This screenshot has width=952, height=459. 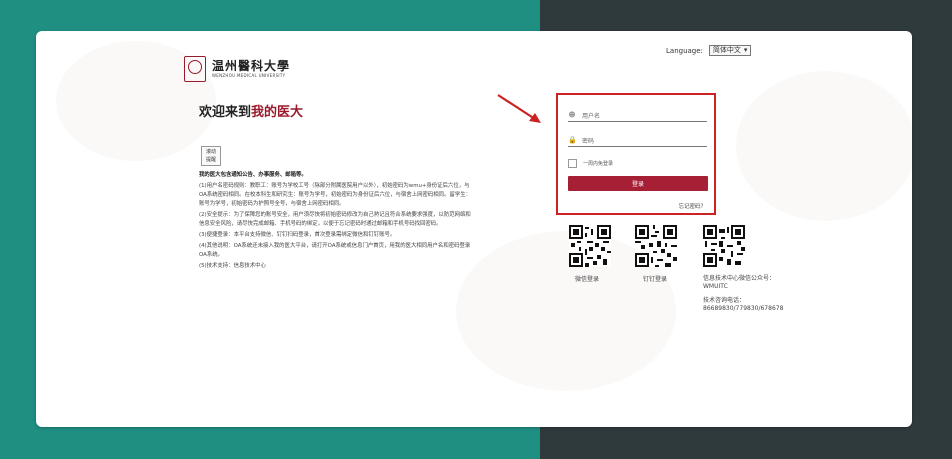 What do you see at coordinates (590, 246) in the screenshot?
I see `wechat-qr-code` at bounding box center [590, 246].